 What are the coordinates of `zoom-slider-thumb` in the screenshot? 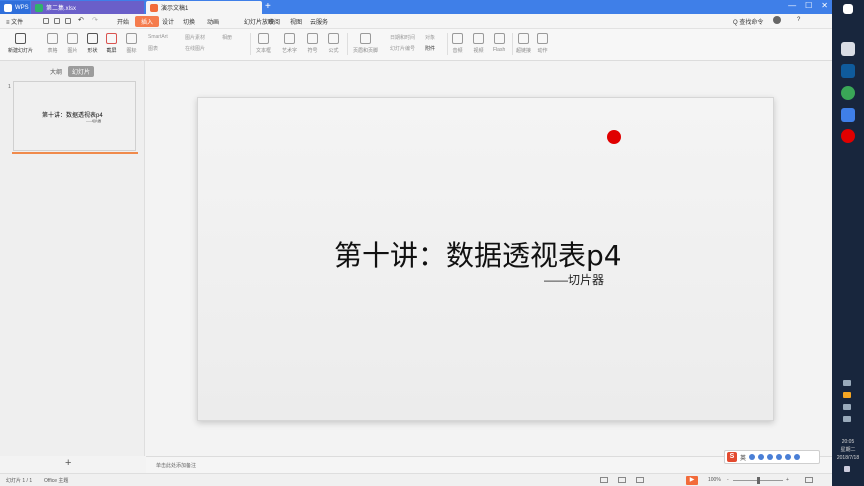 It's located at (758, 480).